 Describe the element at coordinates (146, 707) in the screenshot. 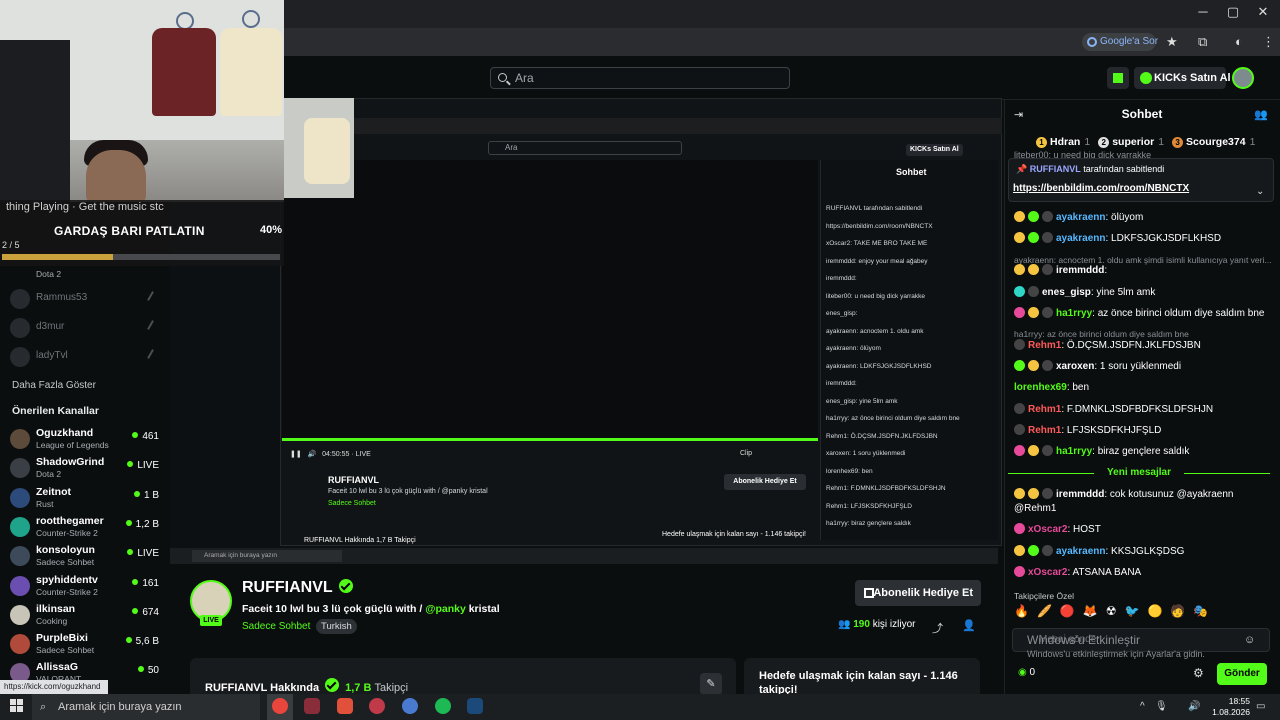

I see `taskbar-search: ⌕ Aramak için buraya yazın` at that location.